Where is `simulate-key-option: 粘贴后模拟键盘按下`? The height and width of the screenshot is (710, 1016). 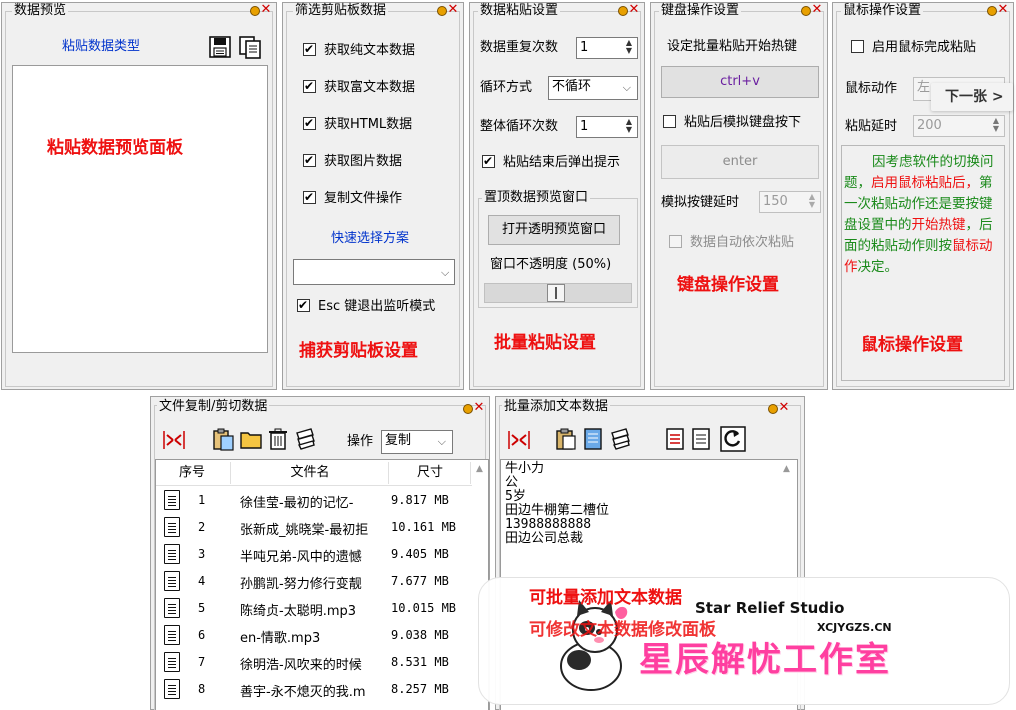
simulate-key-option: 粘贴后模拟键盘按下 is located at coordinates (732, 123).